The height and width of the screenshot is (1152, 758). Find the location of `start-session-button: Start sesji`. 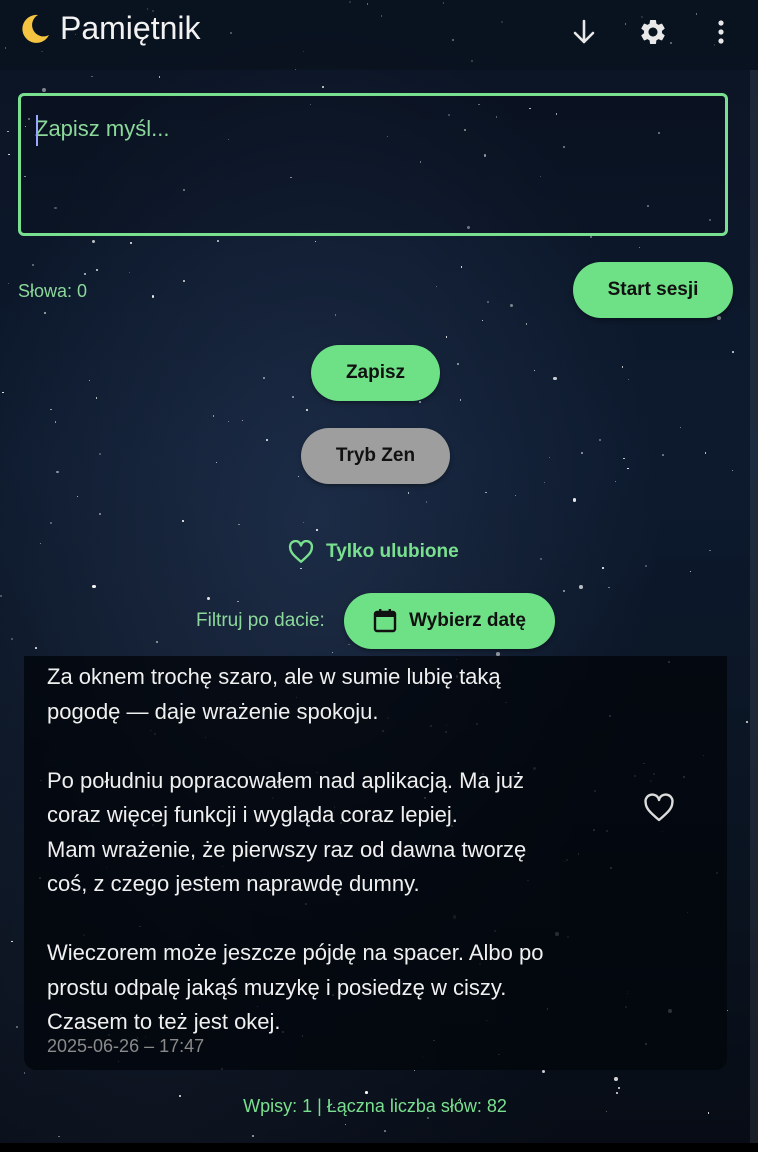

start-session-button: Start sesji is located at coordinates (653, 290).